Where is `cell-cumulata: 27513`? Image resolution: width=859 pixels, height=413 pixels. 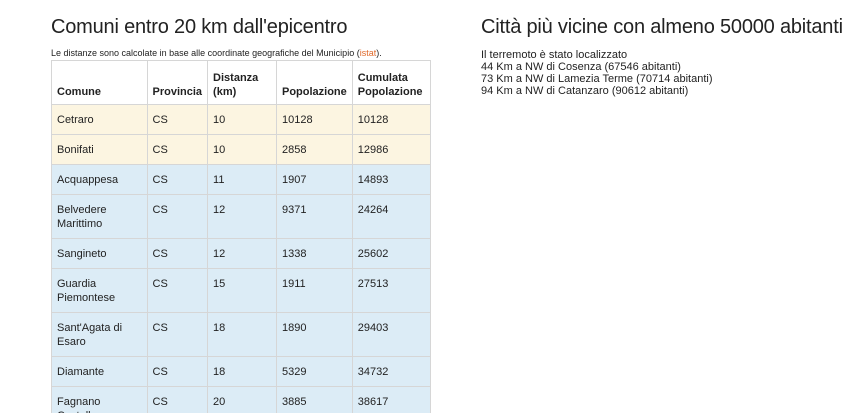 cell-cumulata: 27513 is located at coordinates (391, 290).